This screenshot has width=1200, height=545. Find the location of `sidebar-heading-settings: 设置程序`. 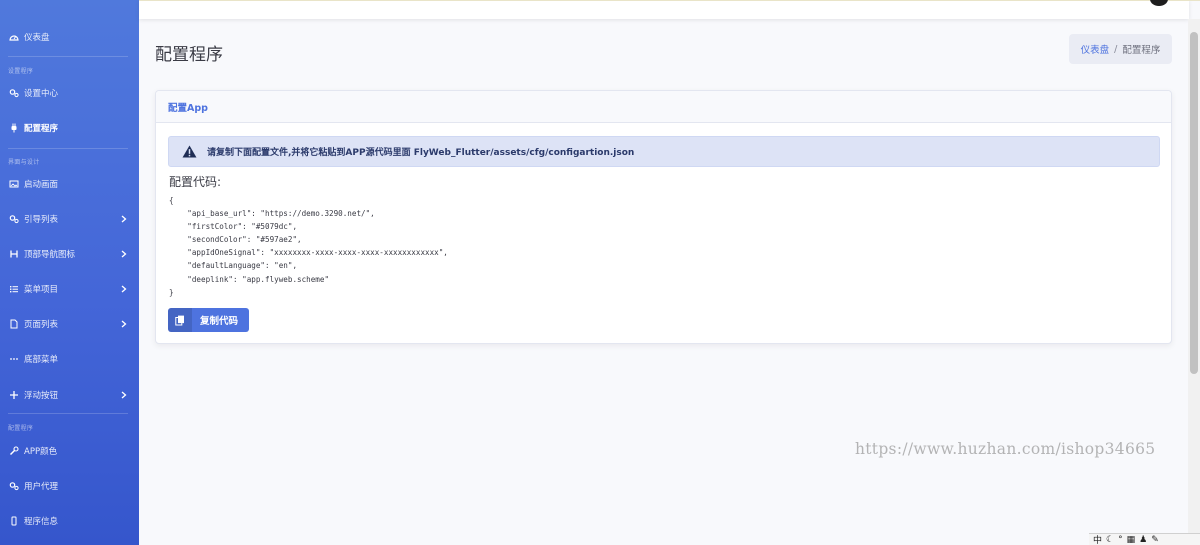

sidebar-heading-settings: 设置程序 is located at coordinates (21, 71).